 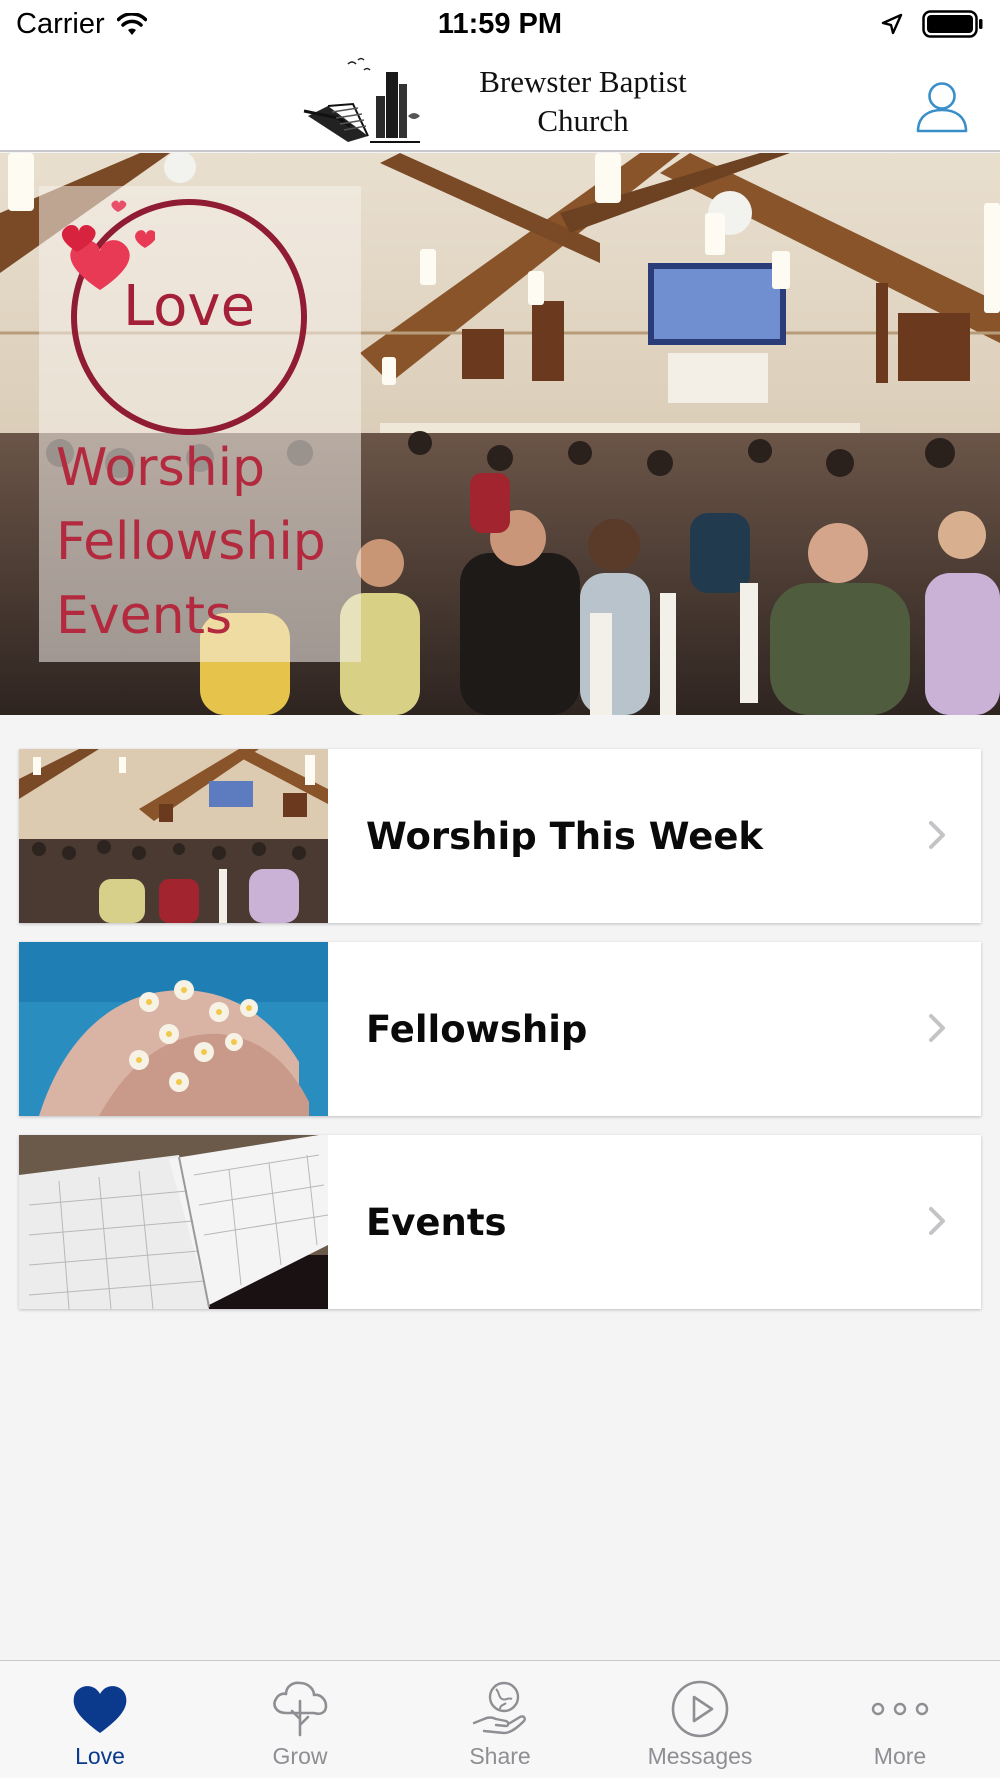 What do you see at coordinates (191, 542) in the screenshot?
I see `hero-badge-line-fellowship: Fellowship` at bounding box center [191, 542].